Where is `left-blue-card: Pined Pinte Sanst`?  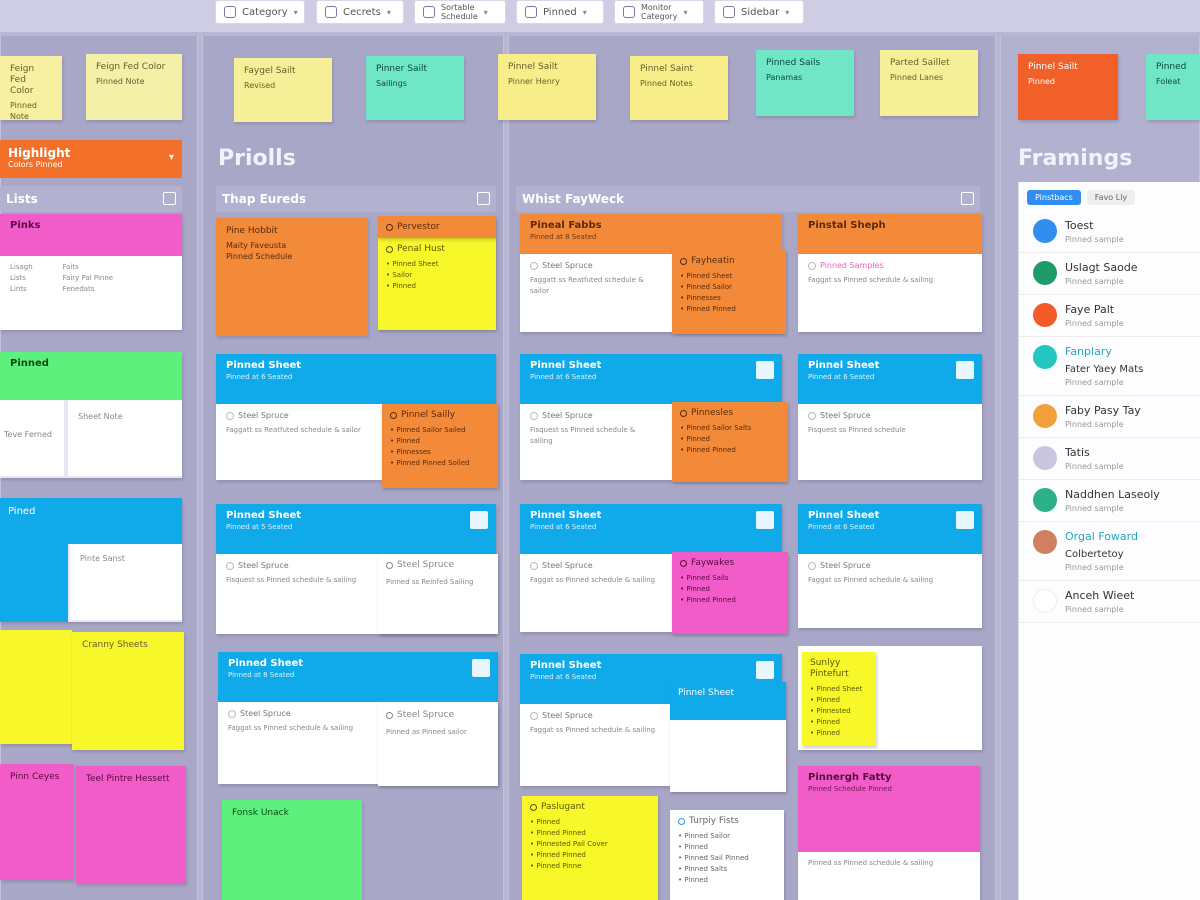 left-blue-card: Pined Pinte Sanst is located at coordinates (91, 560).